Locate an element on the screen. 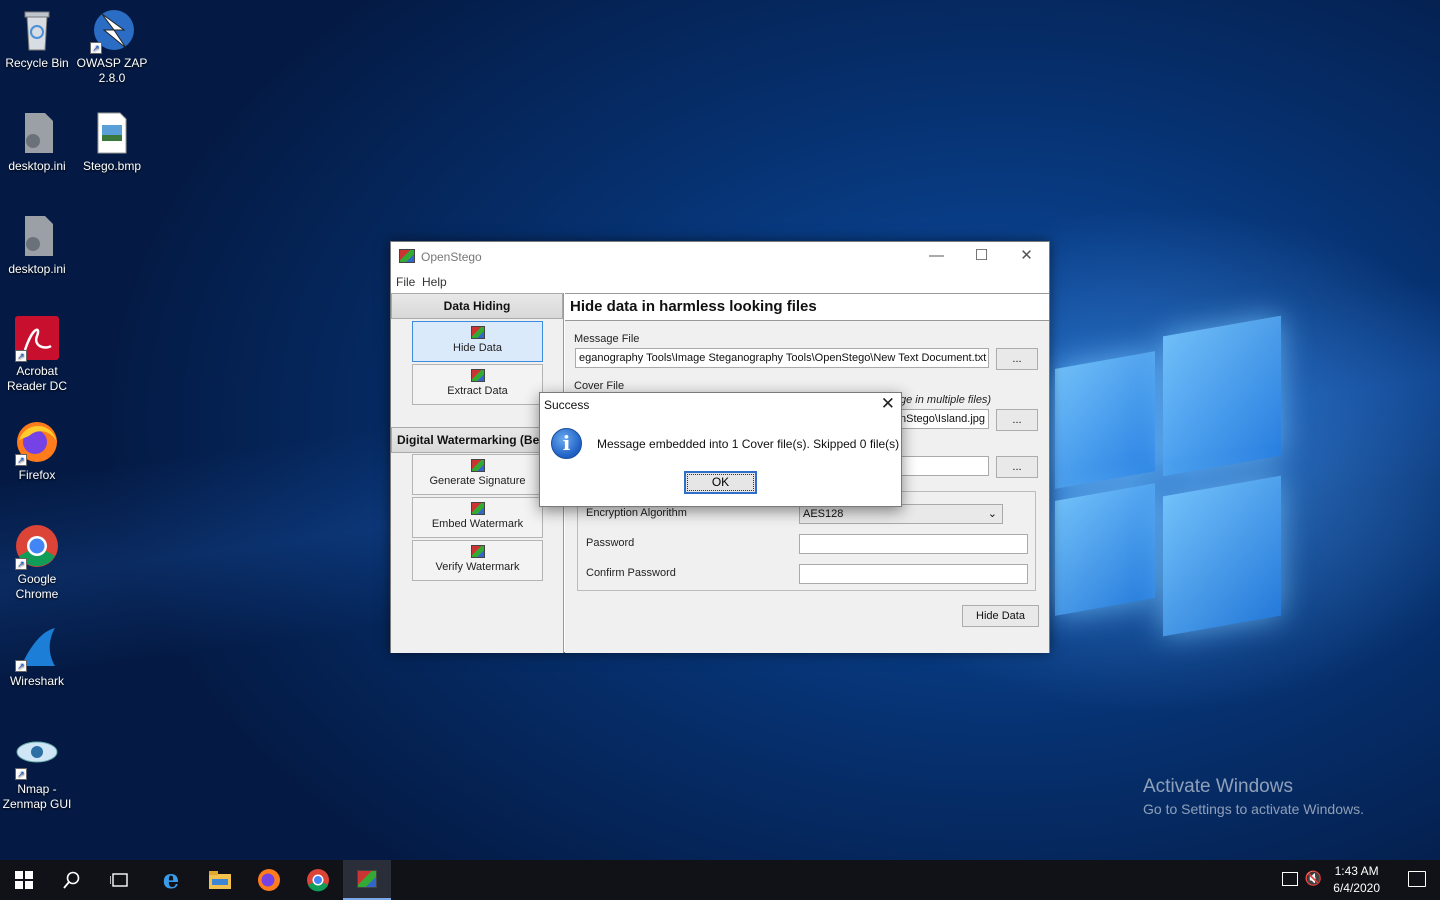 The width and height of the screenshot is (1440, 900). menu-help: Help is located at coordinates (434, 282).